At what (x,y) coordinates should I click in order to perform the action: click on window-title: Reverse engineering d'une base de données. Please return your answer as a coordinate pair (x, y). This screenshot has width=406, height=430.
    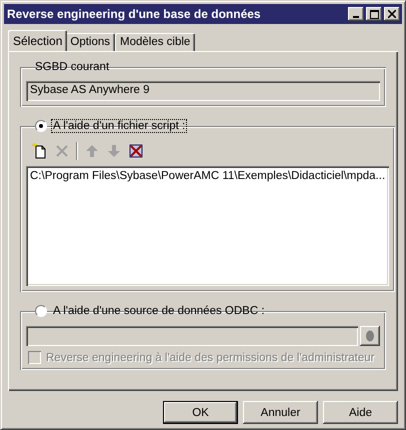
    Looking at the image, I should click on (134, 14).